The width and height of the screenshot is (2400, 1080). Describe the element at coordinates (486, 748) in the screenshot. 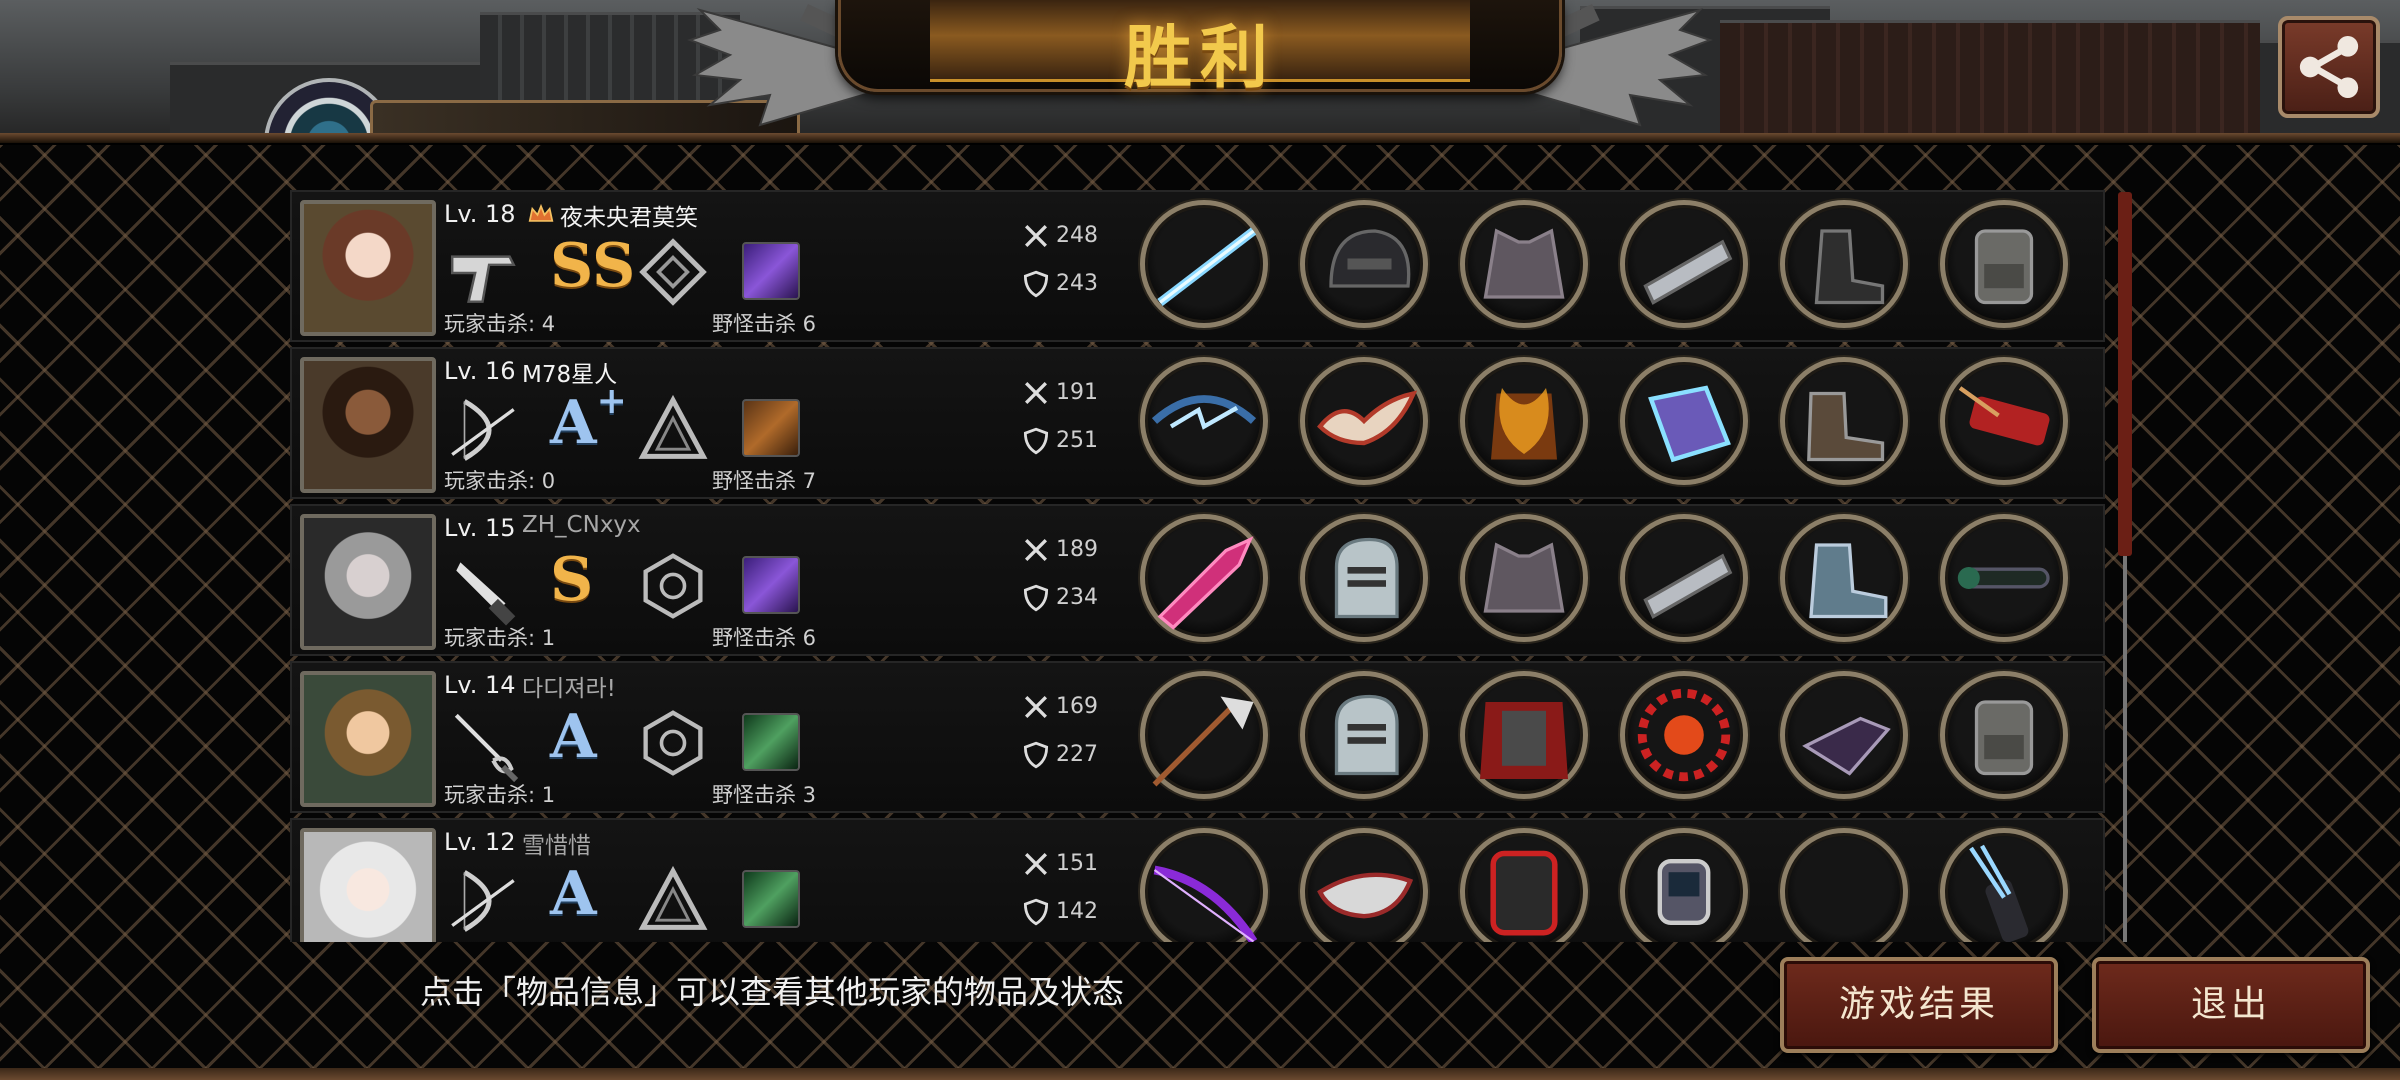

I see `rapier-icon` at that location.